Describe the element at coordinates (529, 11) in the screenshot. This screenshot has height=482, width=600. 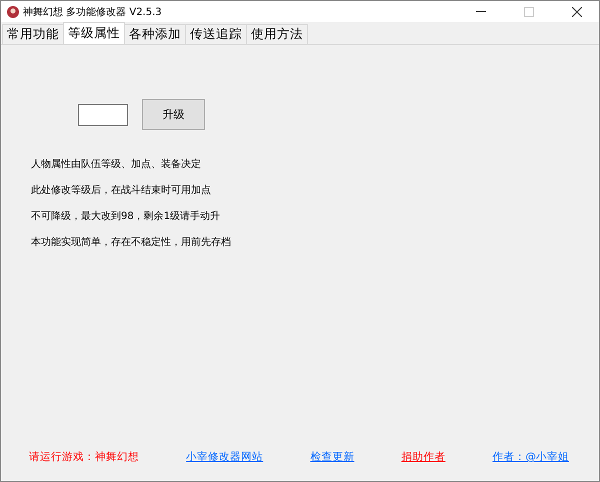
I see `maximize-icon` at that location.